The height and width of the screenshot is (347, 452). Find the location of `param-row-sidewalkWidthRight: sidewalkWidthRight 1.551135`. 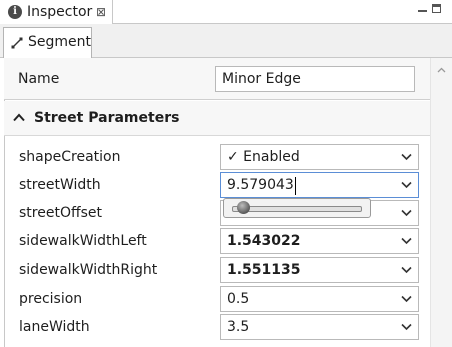

param-row-sidewalkWidthRight: sidewalkWidthRight 1.551135 is located at coordinates (217, 270).